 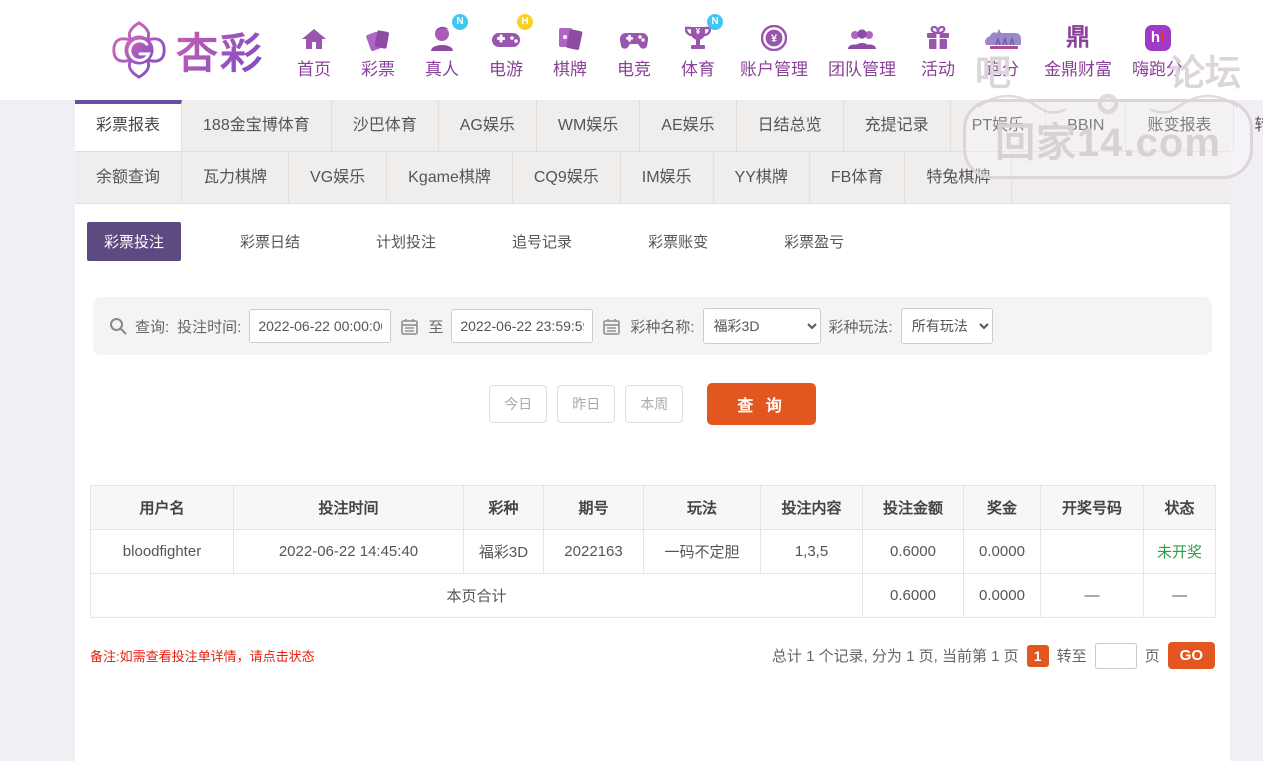 I want to click on tab-account-change: 账变报表, so click(x=1180, y=125).